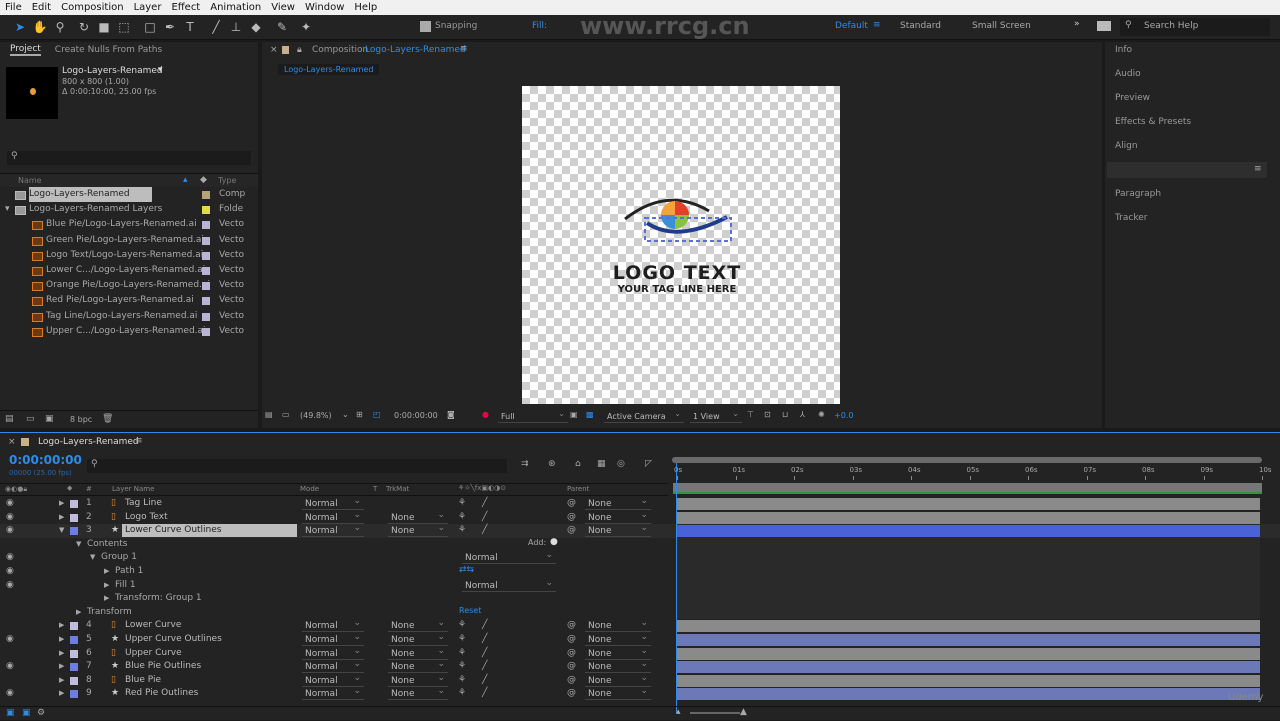  I want to click on column-type: Type, so click(227, 180).